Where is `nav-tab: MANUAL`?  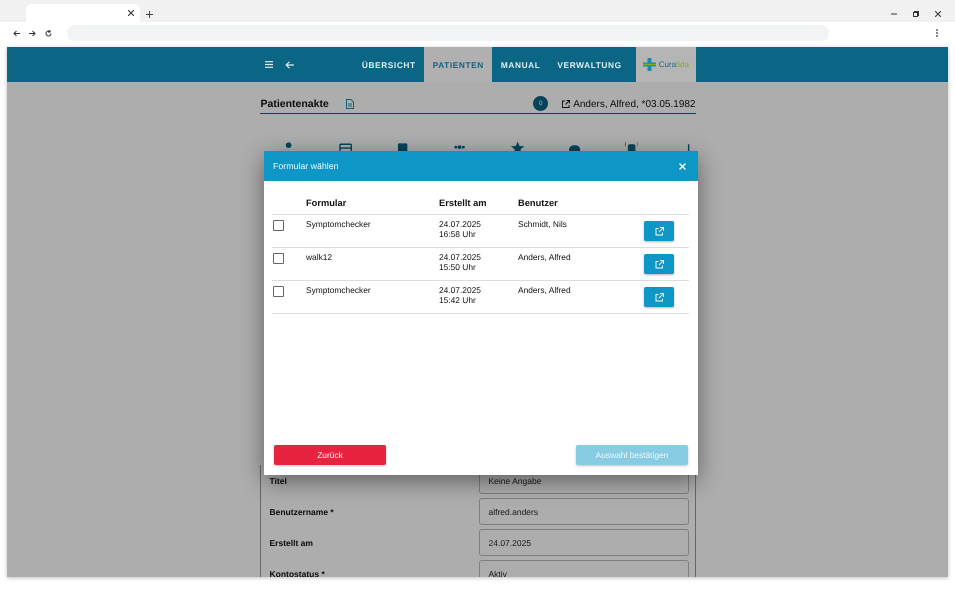
nav-tab: MANUAL is located at coordinates (520, 64).